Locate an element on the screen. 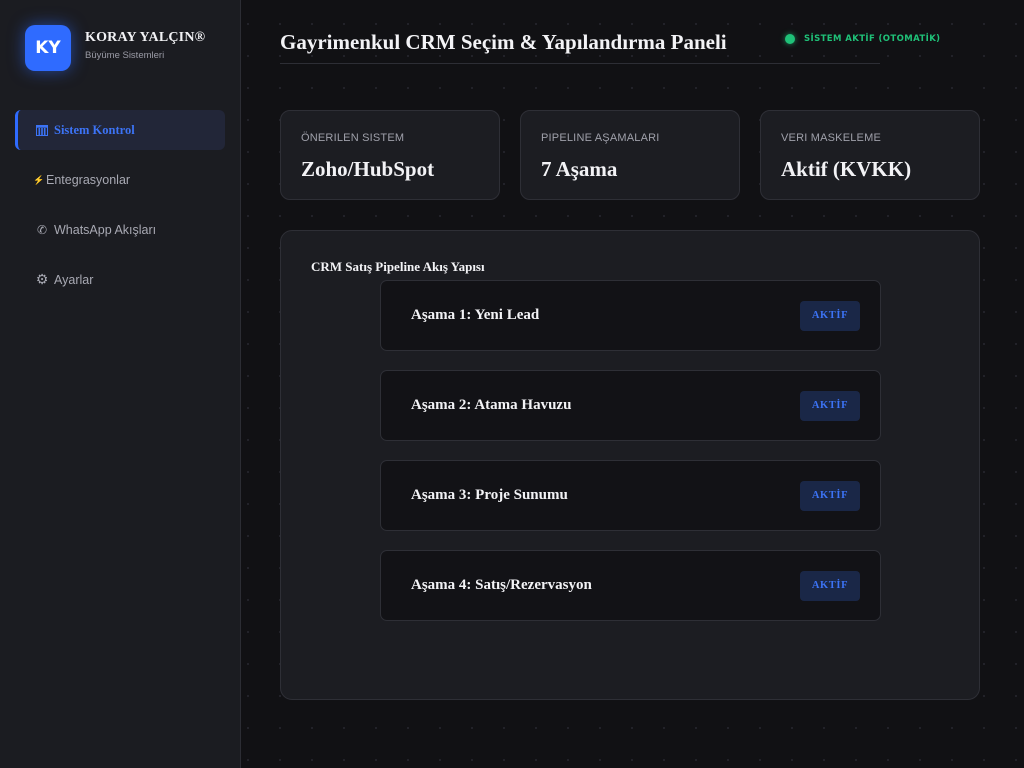  sidebar-item-whatsapp-akislari: ✆ WhatsApp Akışları is located at coordinates (120, 230).